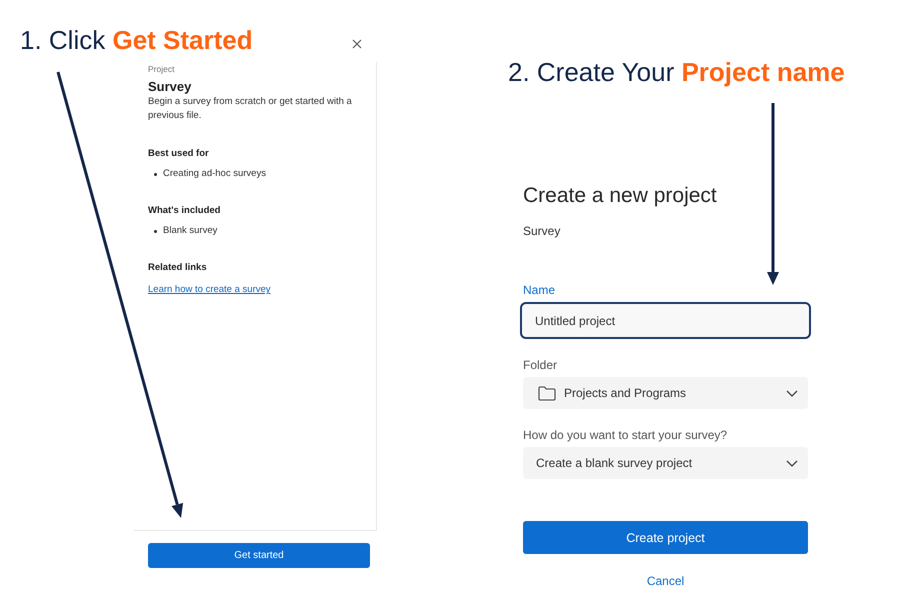  I want to click on field-label: Name, so click(539, 290).